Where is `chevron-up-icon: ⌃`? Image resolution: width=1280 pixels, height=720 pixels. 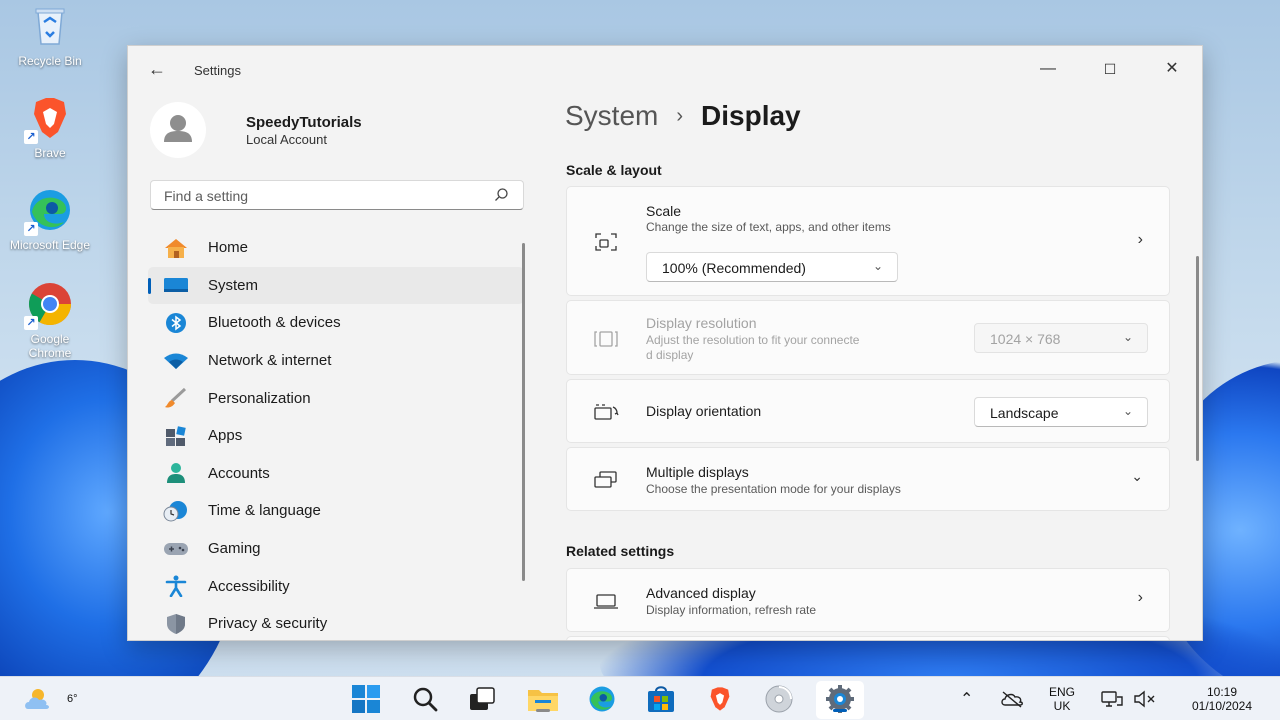 chevron-up-icon: ⌃ is located at coordinates (966, 699).